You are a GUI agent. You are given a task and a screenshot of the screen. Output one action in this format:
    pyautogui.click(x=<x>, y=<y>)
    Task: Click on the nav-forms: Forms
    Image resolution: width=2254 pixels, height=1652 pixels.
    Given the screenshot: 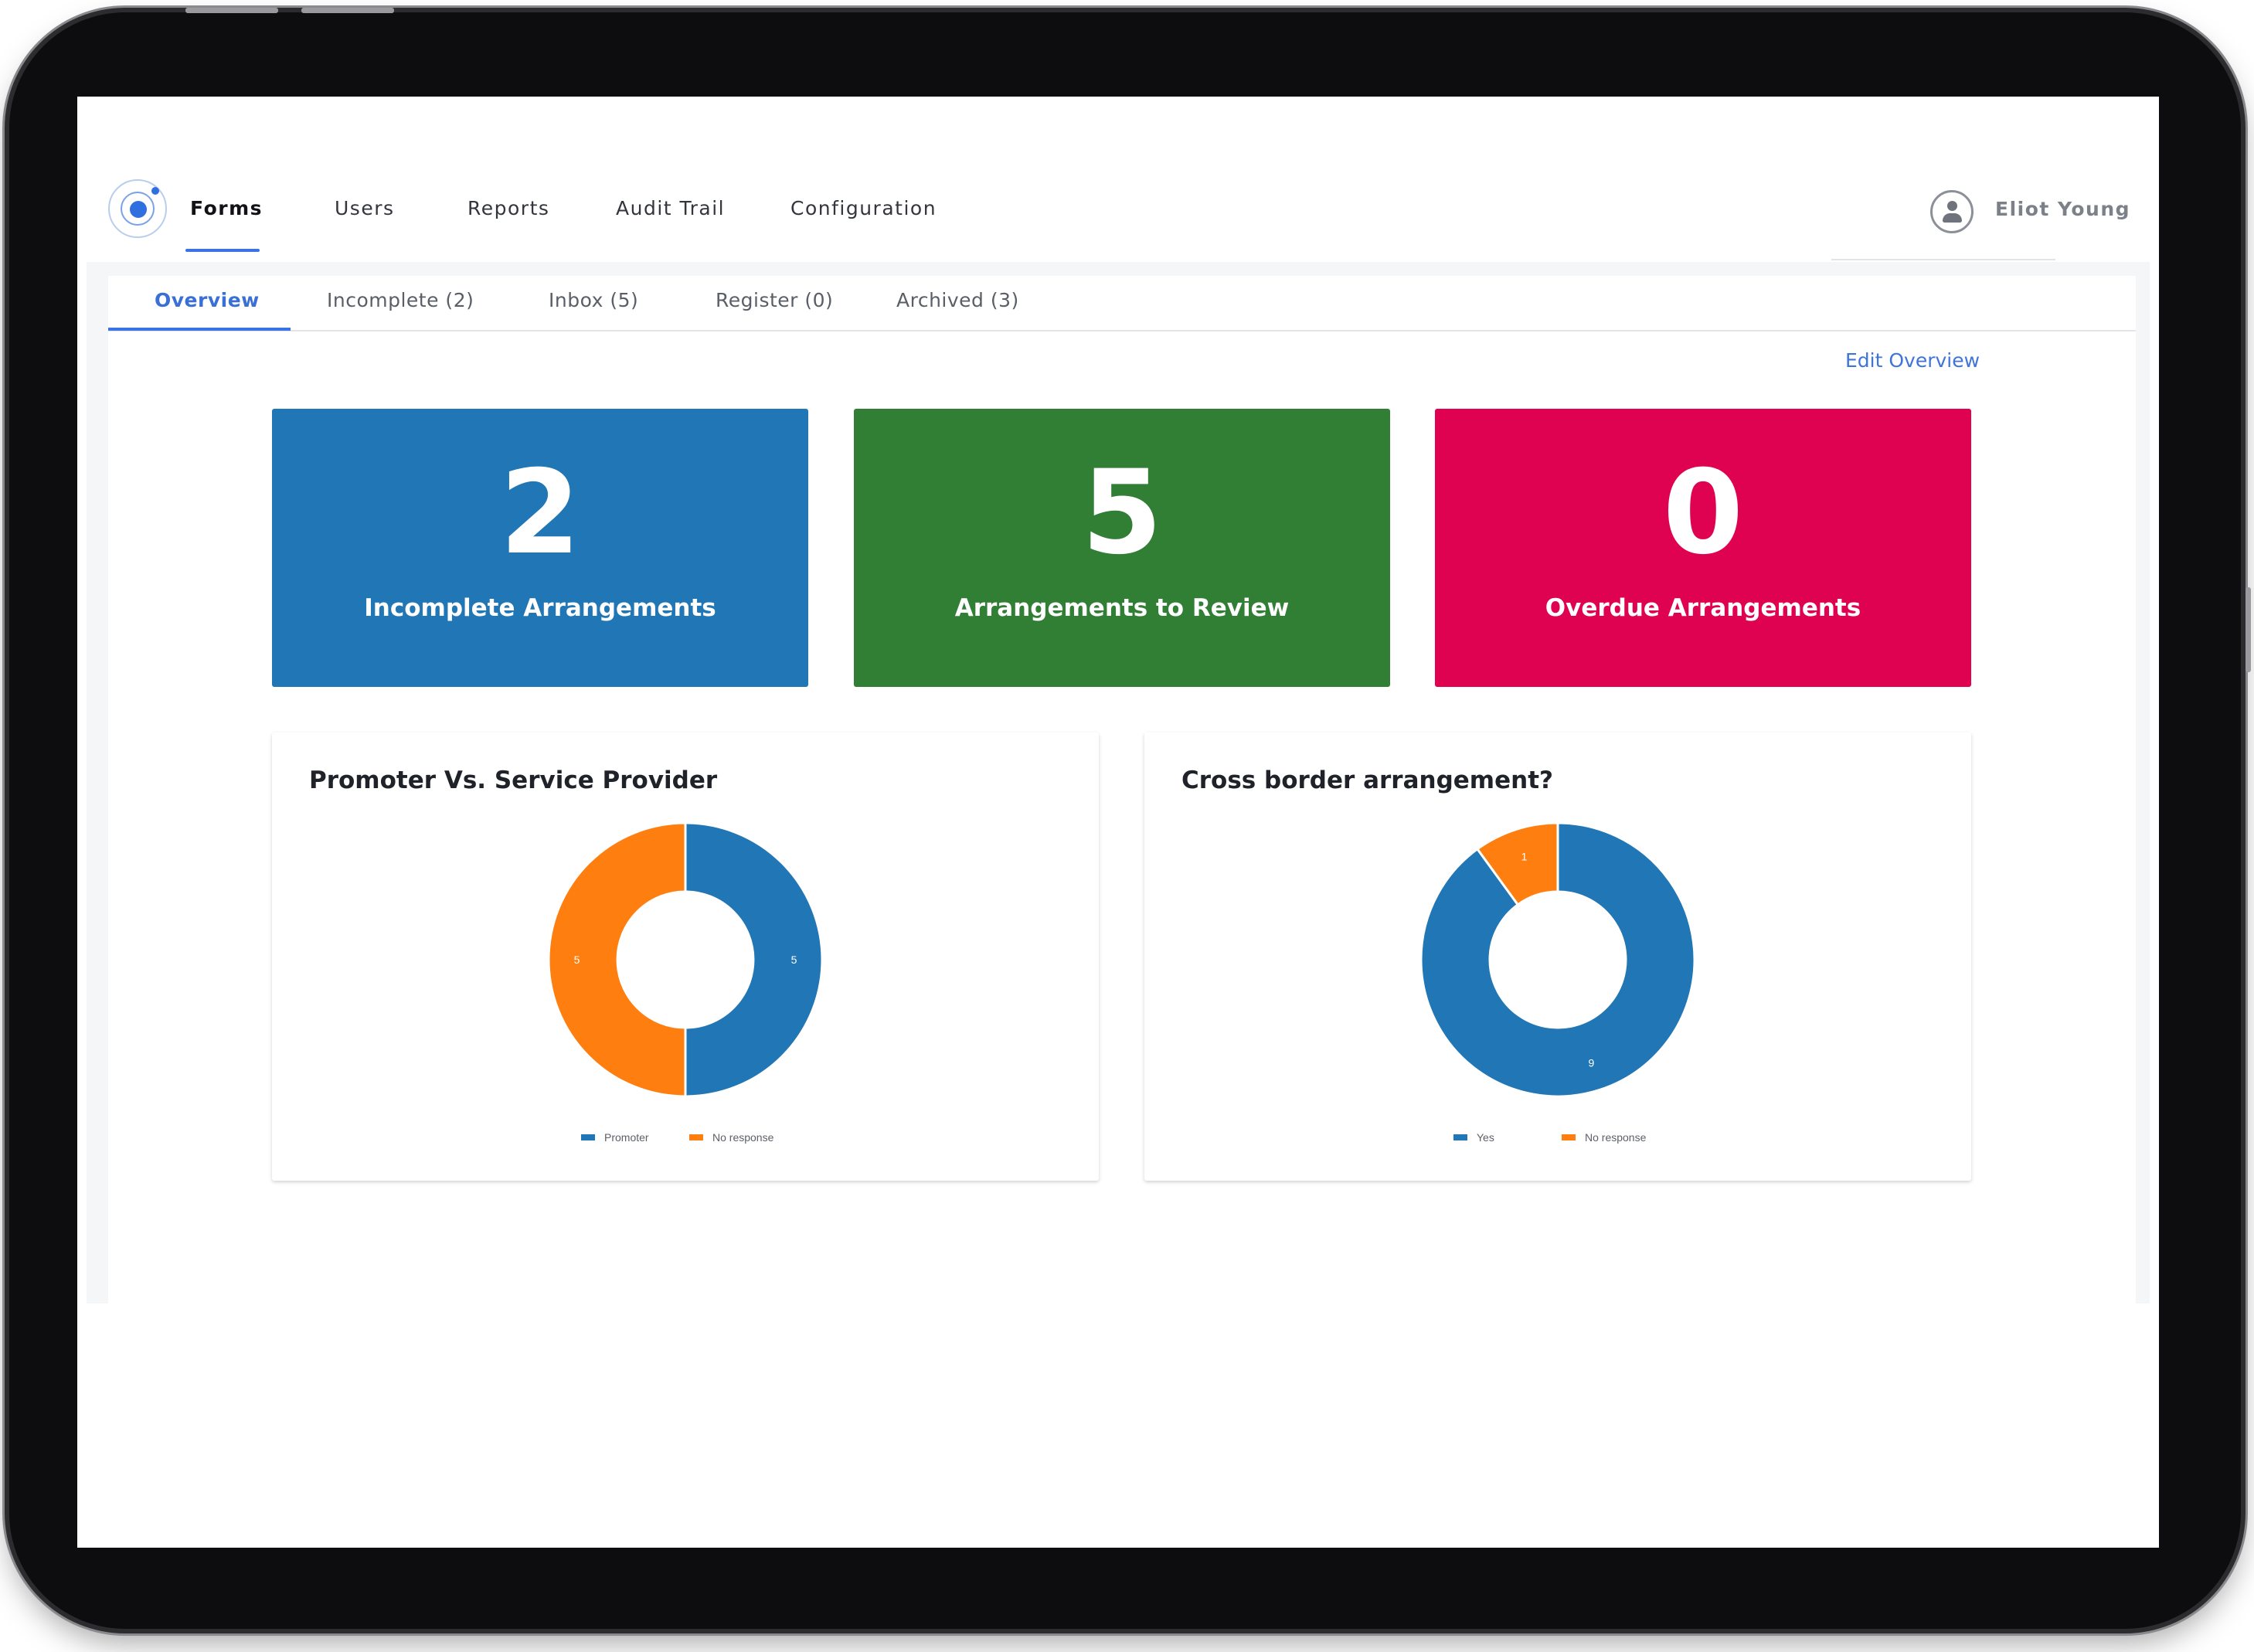 What is the action you would take?
    pyautogui.click(x=226, y=208)
    